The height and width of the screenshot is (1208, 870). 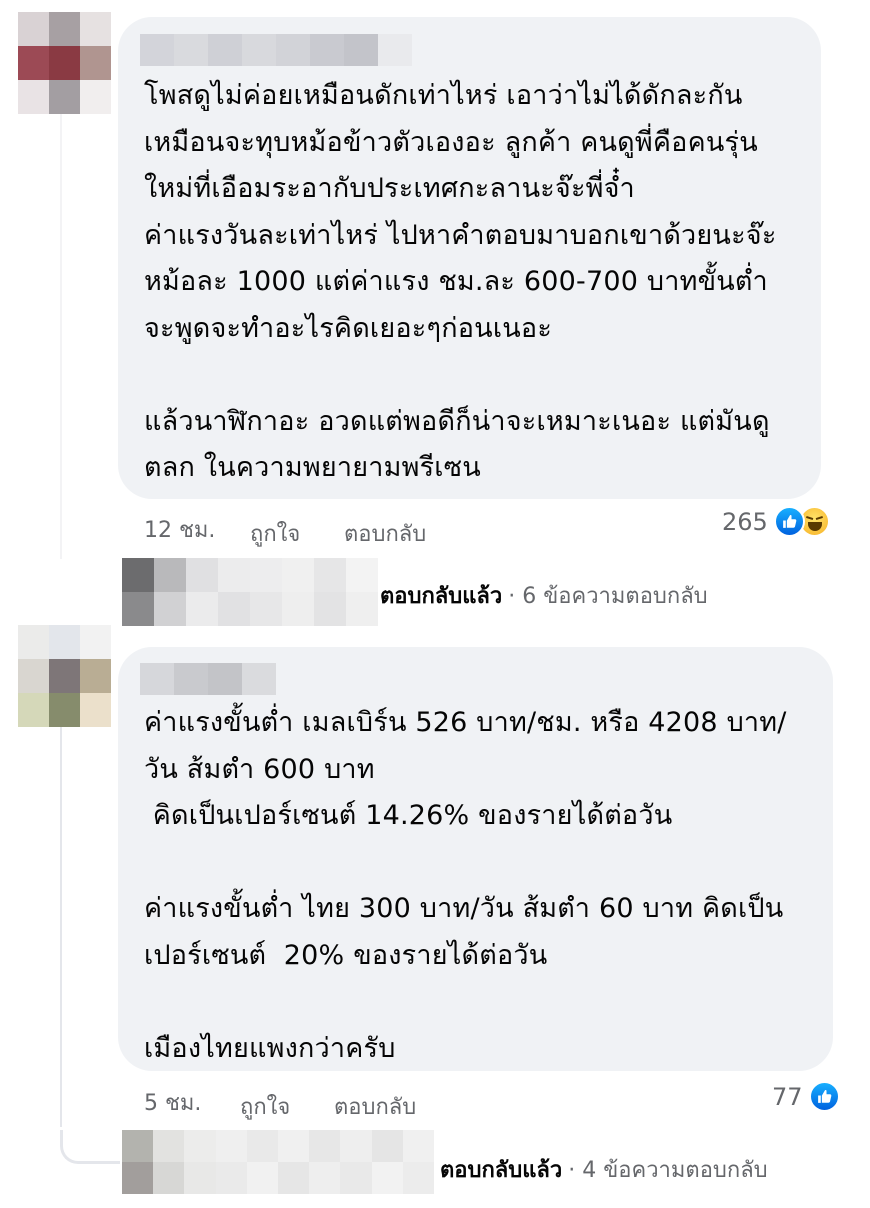 What do you see at coordinates (787, 1096) in the screenshot?
I see `reaction-count: 77` at bounding box center [787, 1096].